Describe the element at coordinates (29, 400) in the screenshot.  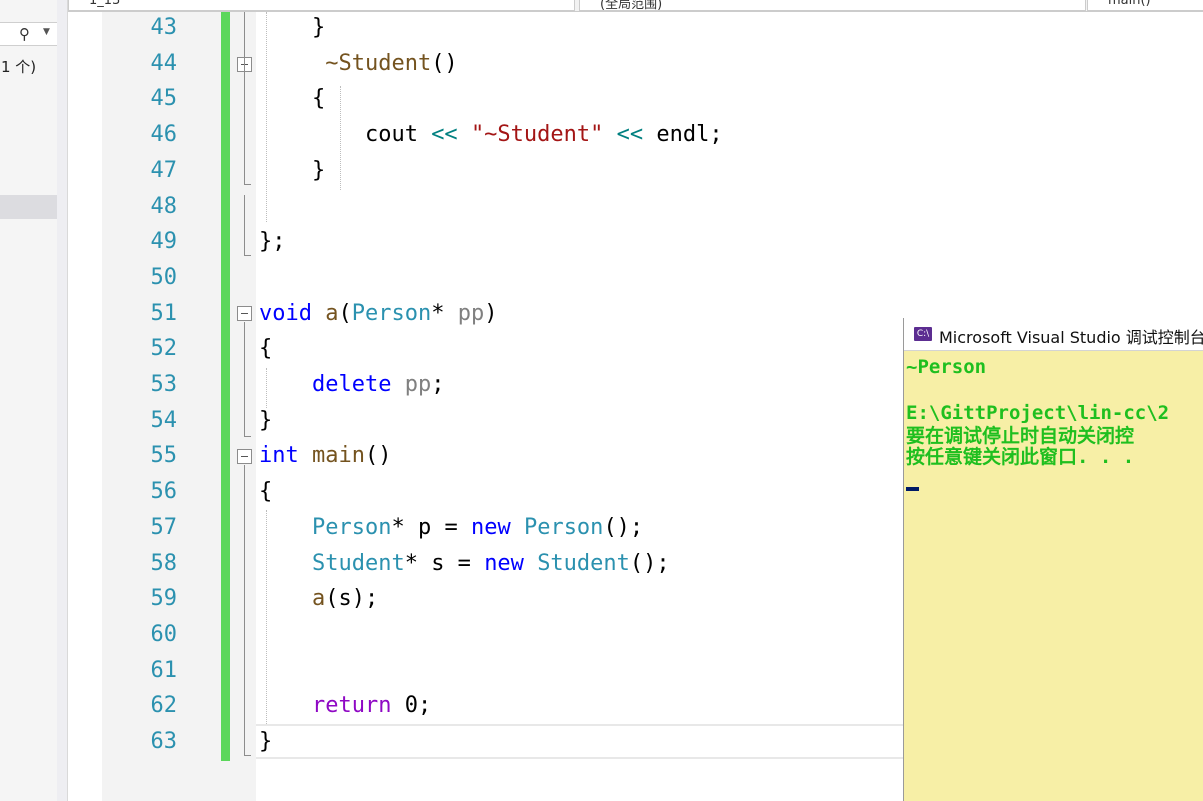
I see `solution-explorer-panel: ⚲ ▼ 1 个)` at that location.